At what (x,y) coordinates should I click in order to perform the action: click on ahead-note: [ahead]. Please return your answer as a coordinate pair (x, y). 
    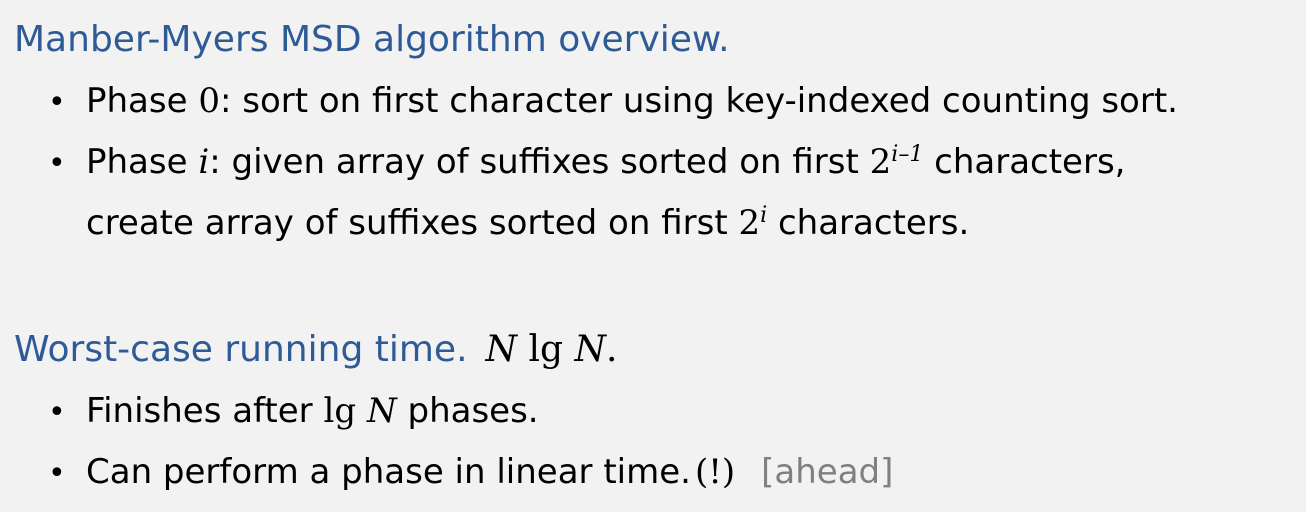
    Looking at the image, I should click on (827, 472).